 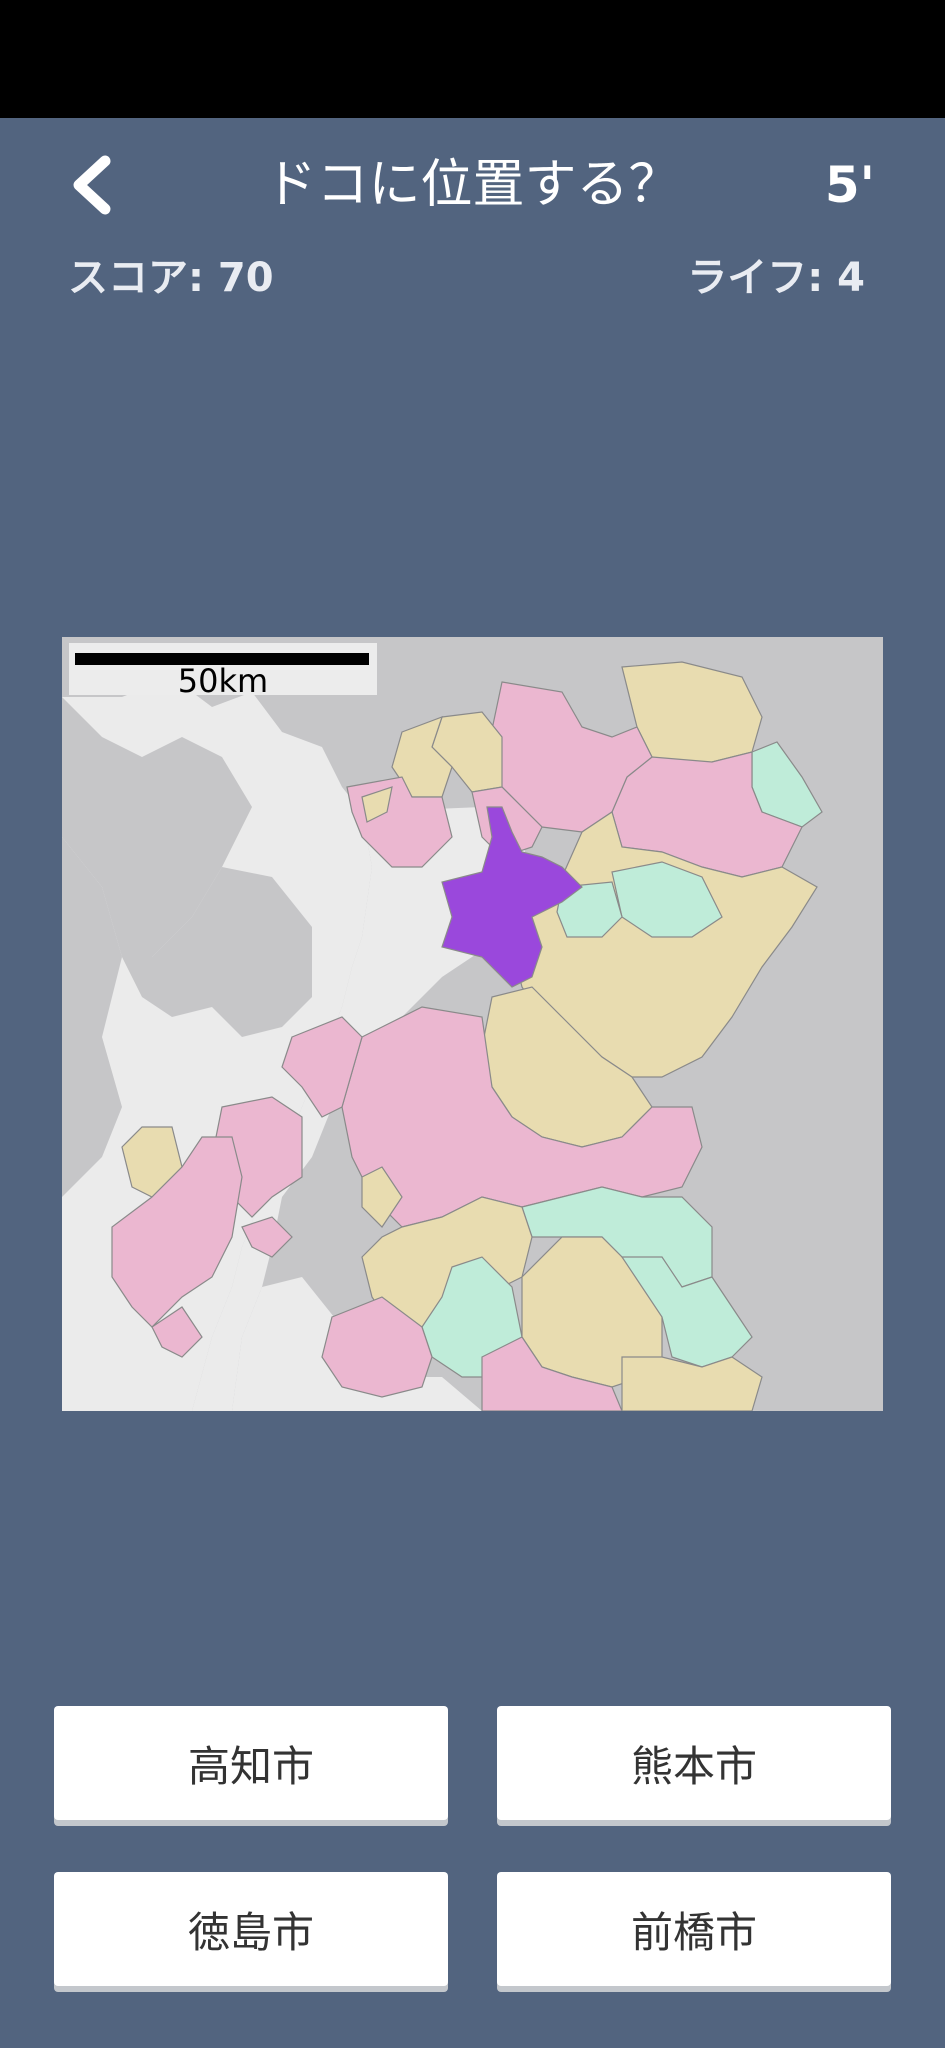 I want to click on answer-button-2: 熊本市, so click(x=694, y=1763).